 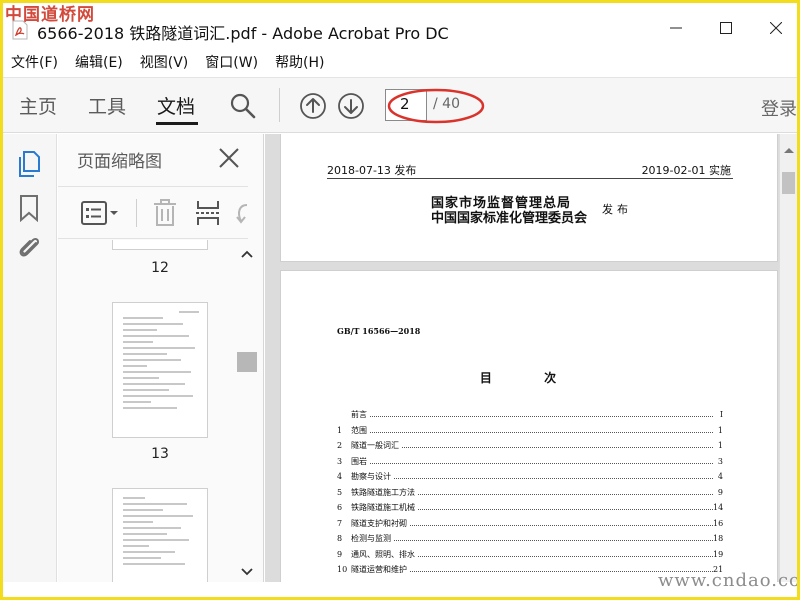 I want to click on pdf-file-icon, so click(x=20, y=30).